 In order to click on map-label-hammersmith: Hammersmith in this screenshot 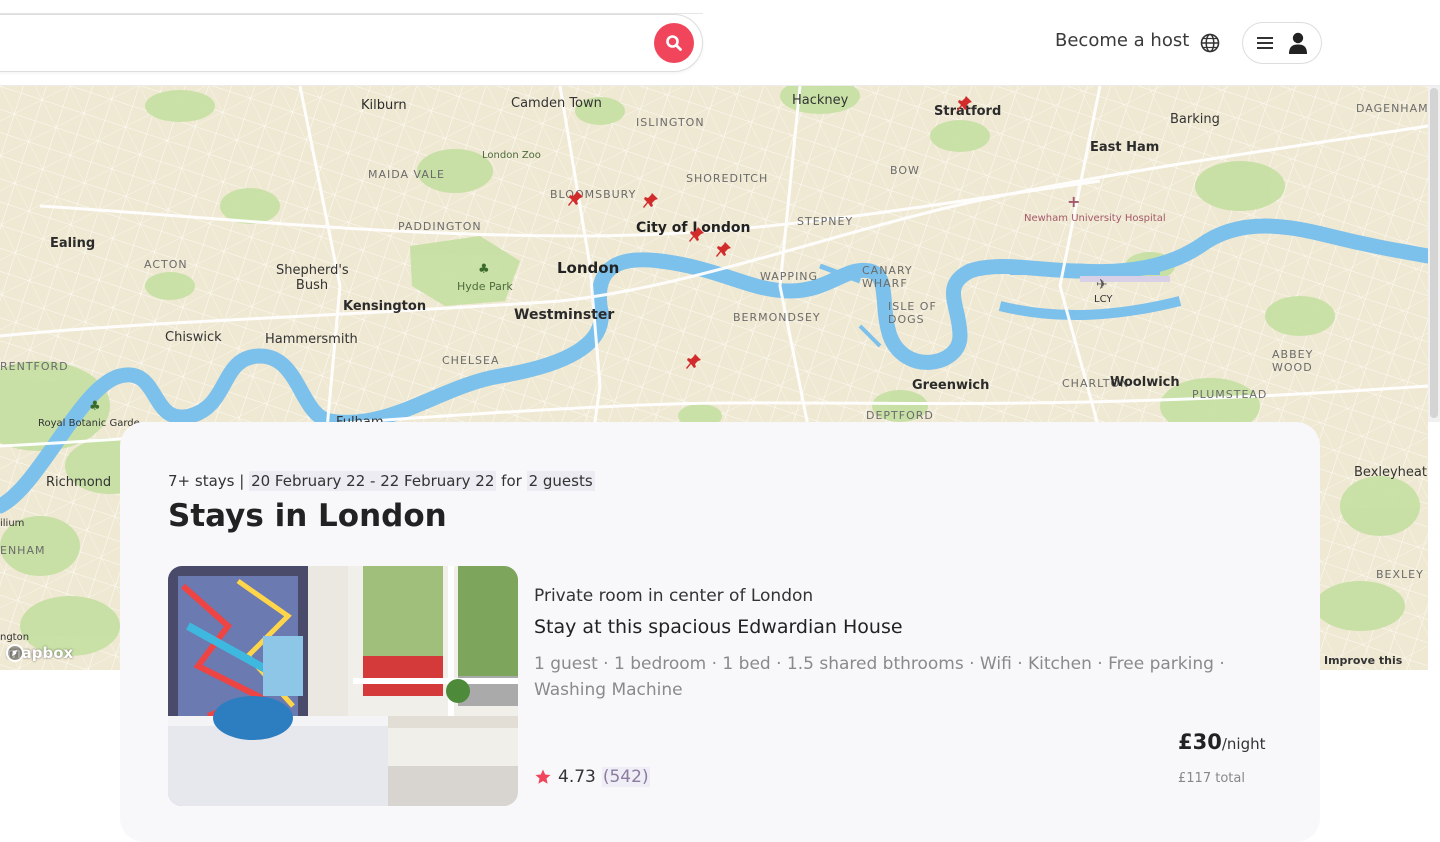, I will do `click(311, 339)`.